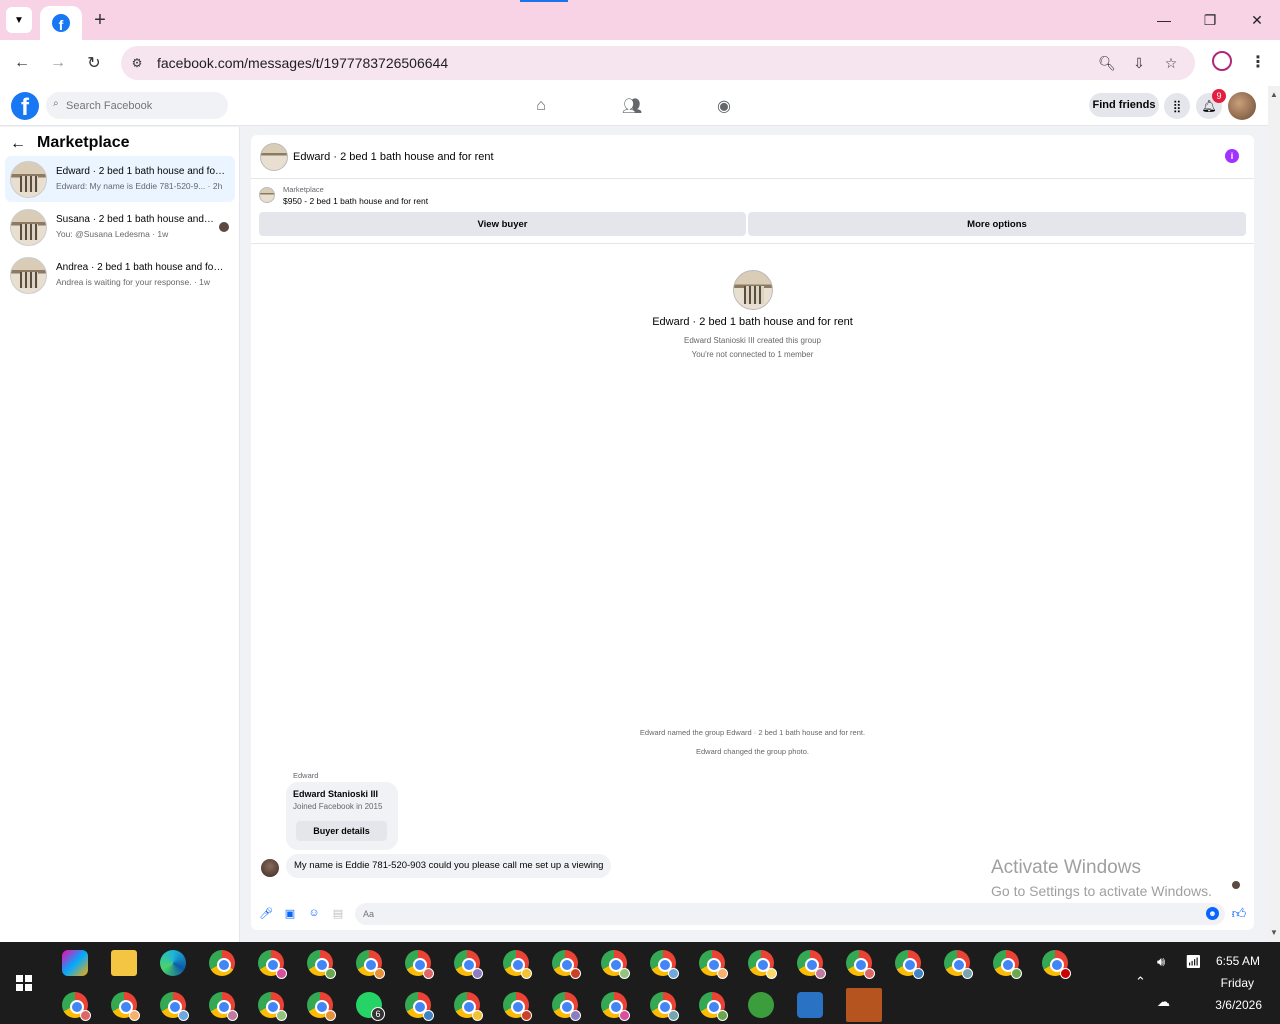  What do you see at coordinates (100, 20) in the screenshot?
I see `new-tab-button: +` at bounding box center [100, 20].